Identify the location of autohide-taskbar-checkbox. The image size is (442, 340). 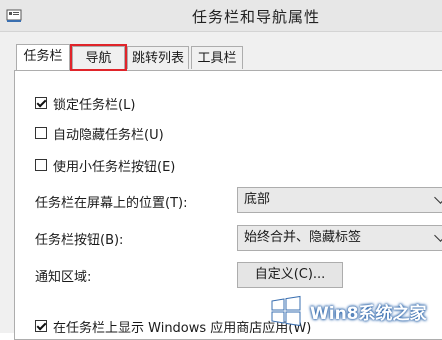
(41, 133).